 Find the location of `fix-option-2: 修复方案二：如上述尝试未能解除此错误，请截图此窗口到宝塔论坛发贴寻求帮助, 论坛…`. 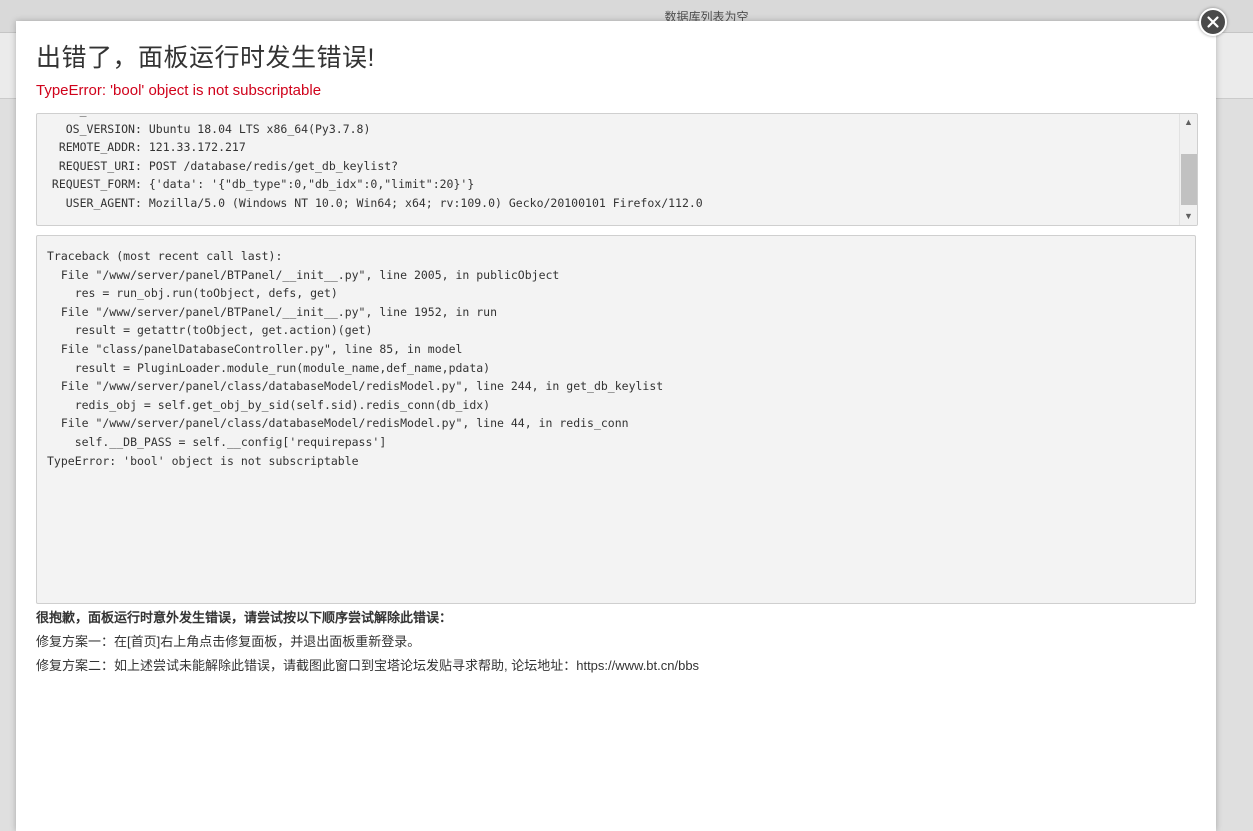

fix-option-2: 修复方案二：如上述尝试未能解除此错误，请截图此窗口到宝塔论坛发贴寻求帮助, 论坛… is located at coordinates (368, 665).